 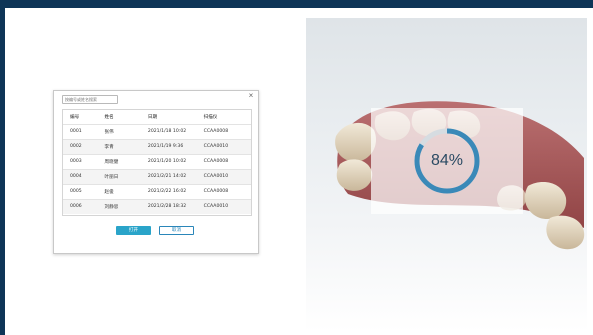 I want to click on cell-name: 赵俊, so click(x=119, y=192).